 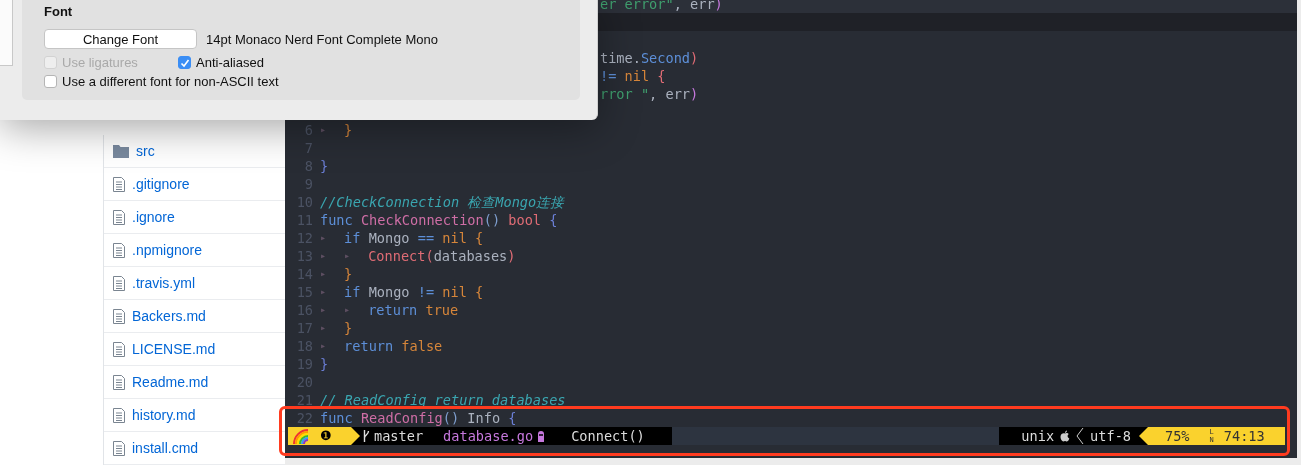 I want to click on gopher-icon, so click(x=541, y=436).